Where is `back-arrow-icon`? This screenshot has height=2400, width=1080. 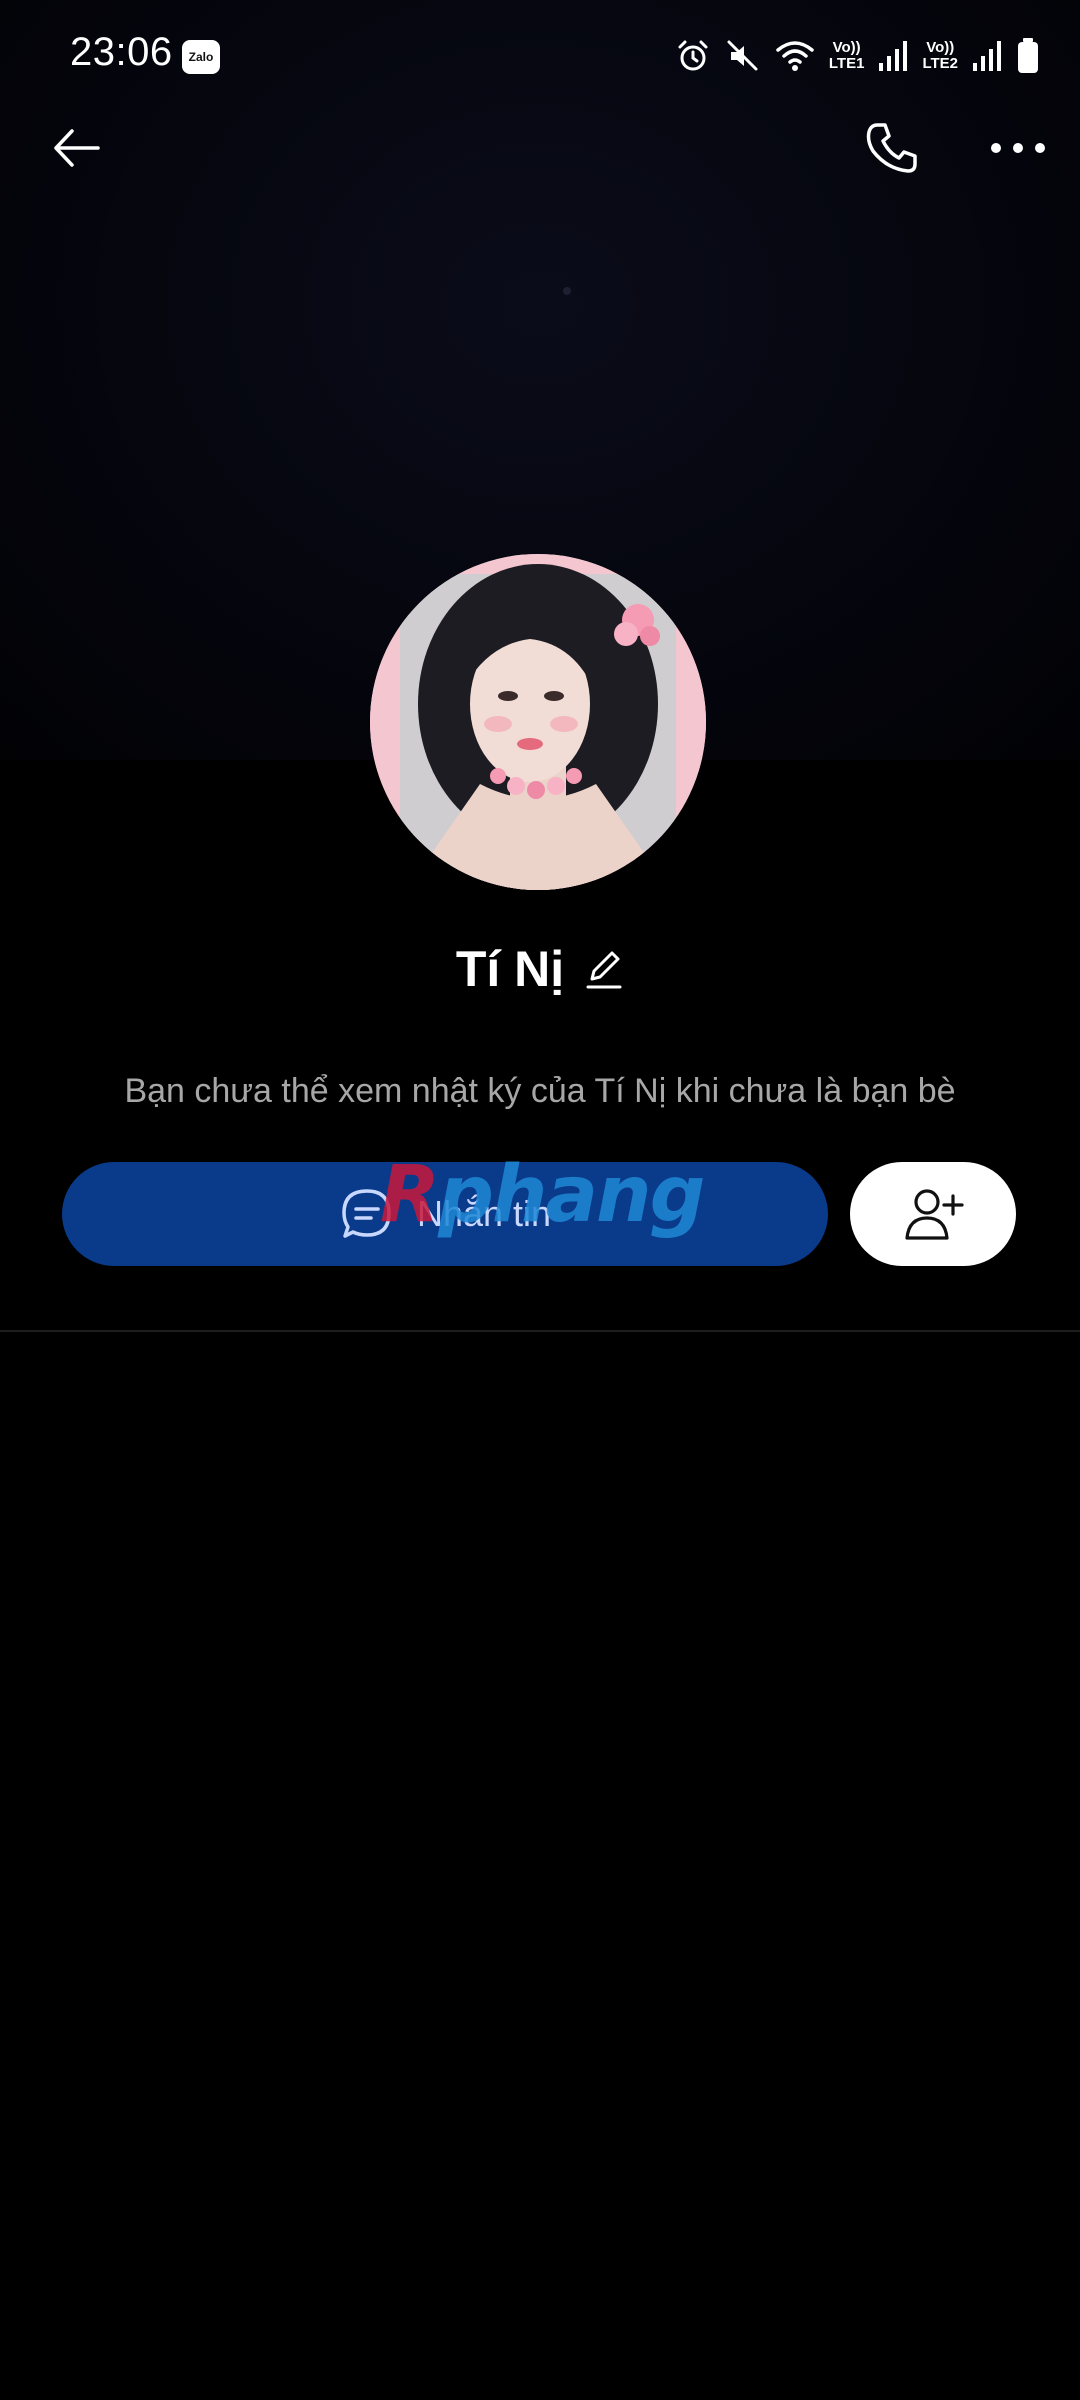
back-arrow-icon is located at coordinates (77, 148).